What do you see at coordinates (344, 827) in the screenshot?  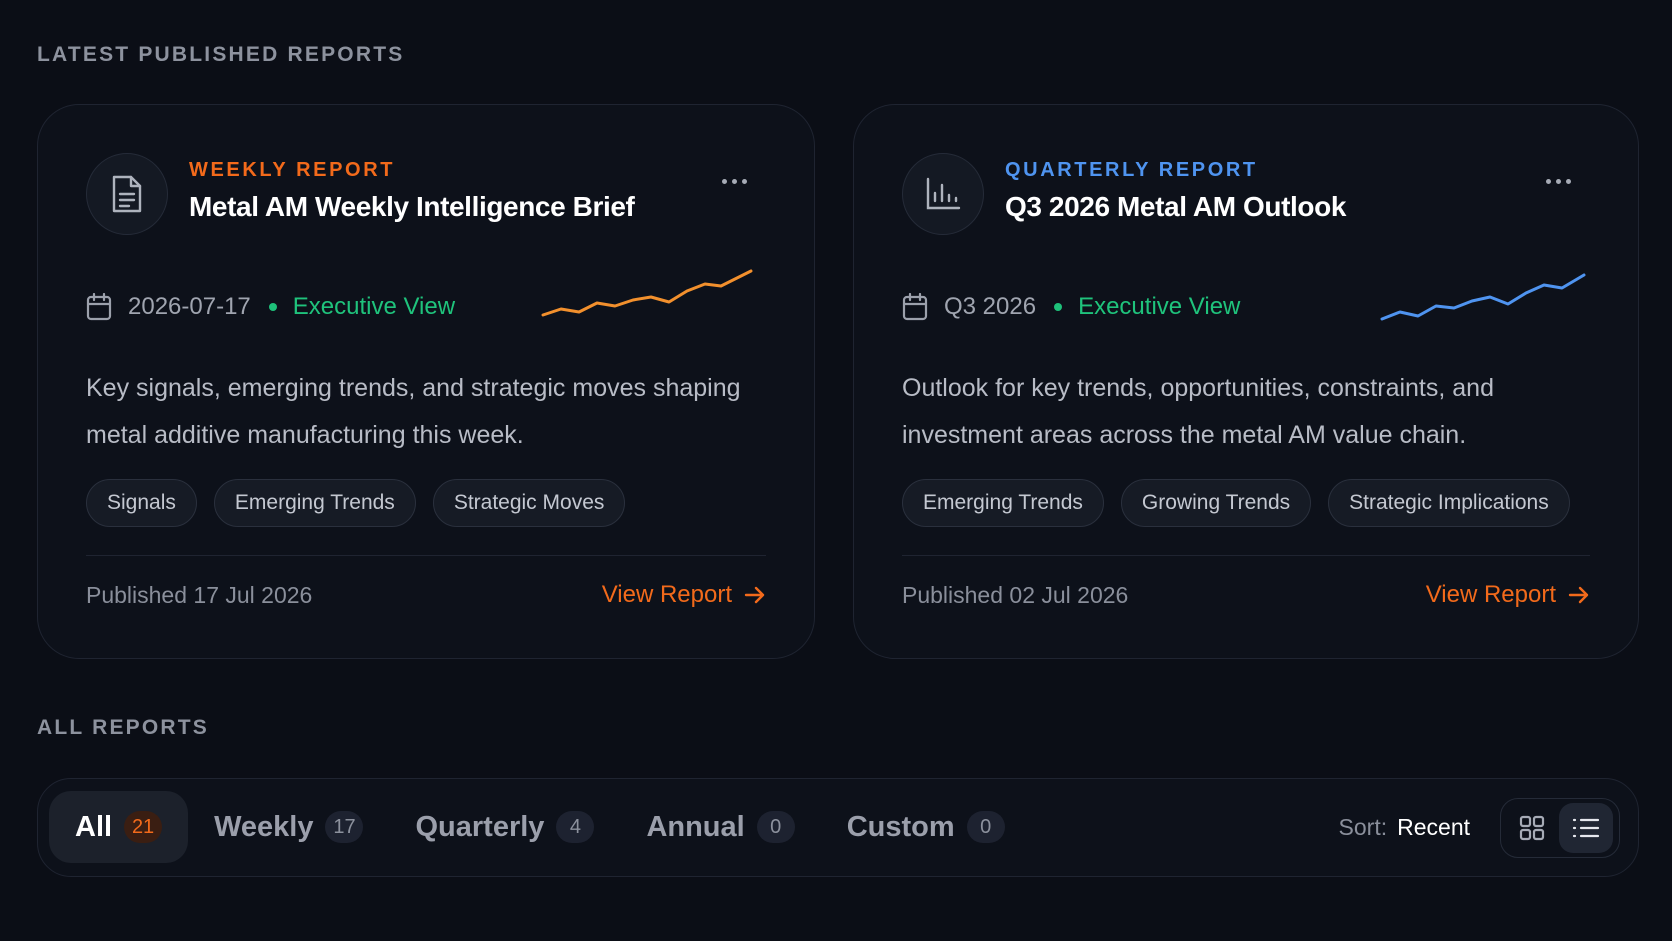 I see `filter-count-badge: 17` at bounding box center [344, 827].